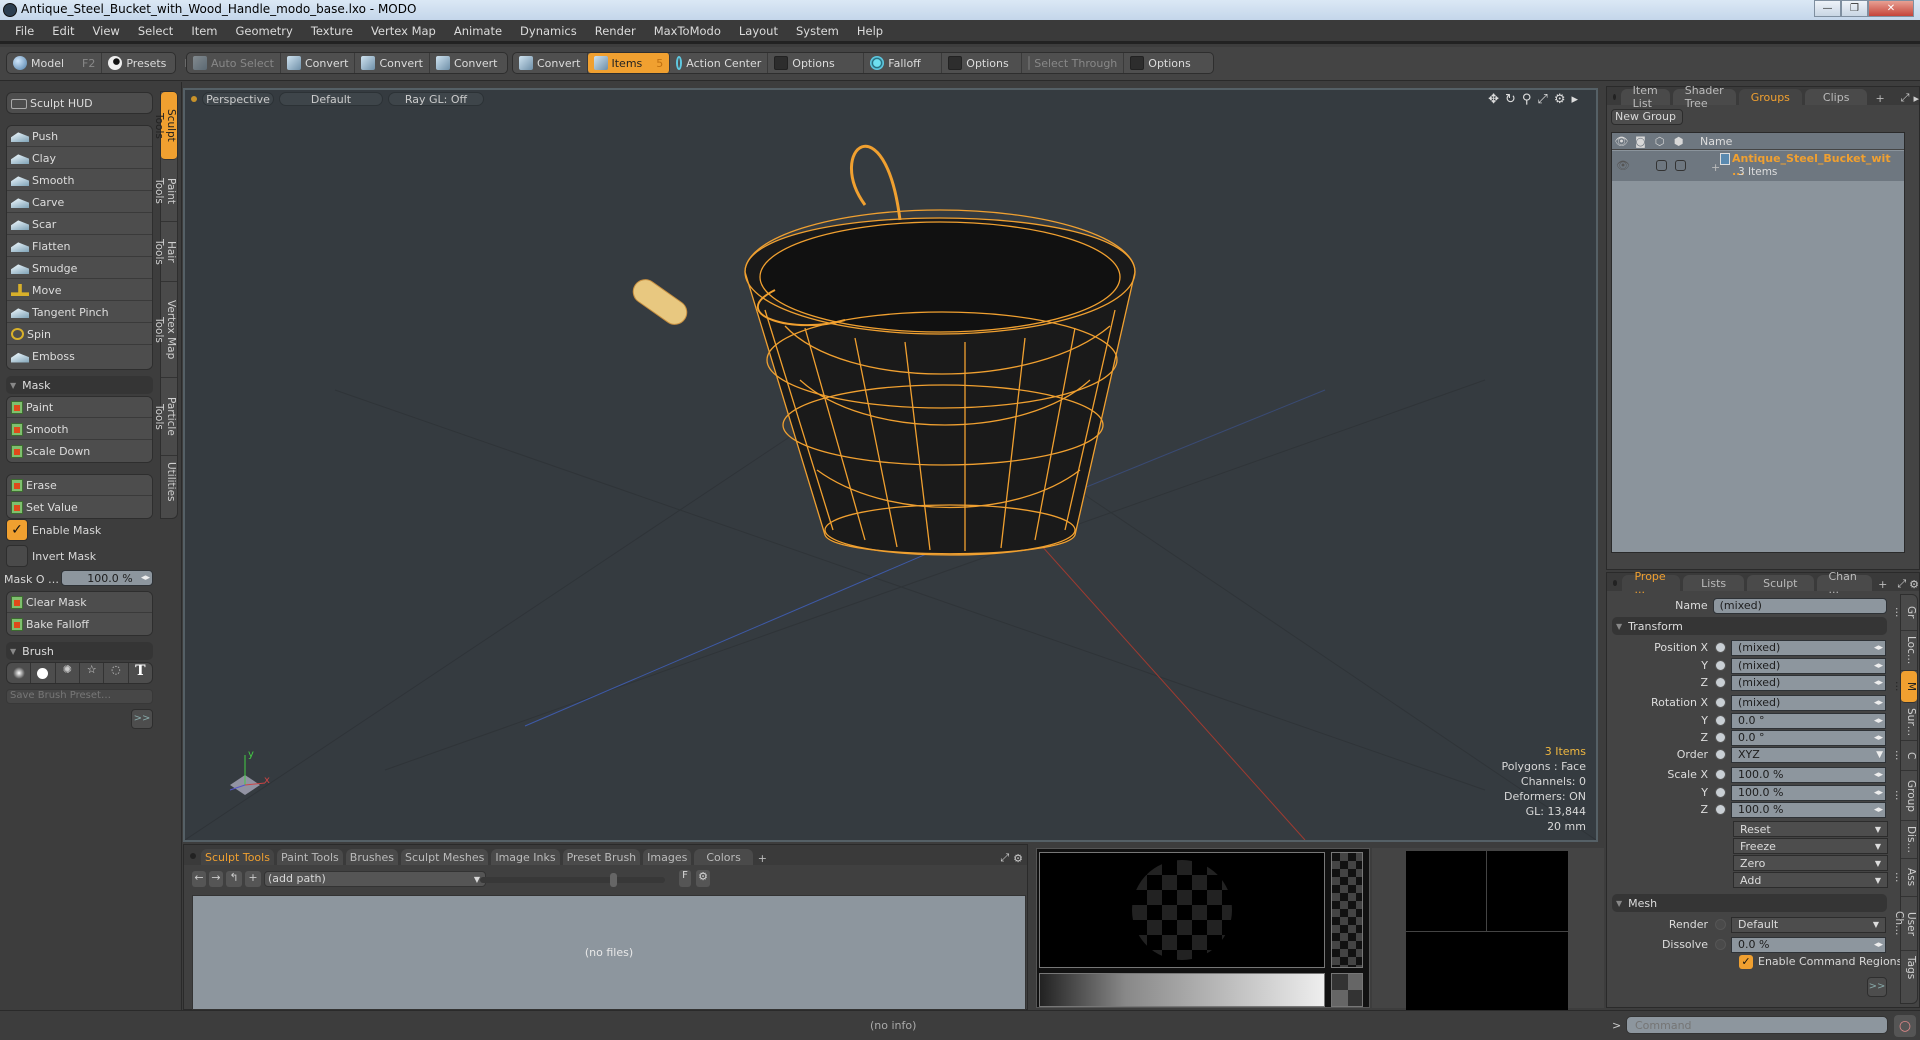 The image size is (1920, 1040). I want to click on mask-opacity-field: 100.0 % ◂▸, so click(107, 578).